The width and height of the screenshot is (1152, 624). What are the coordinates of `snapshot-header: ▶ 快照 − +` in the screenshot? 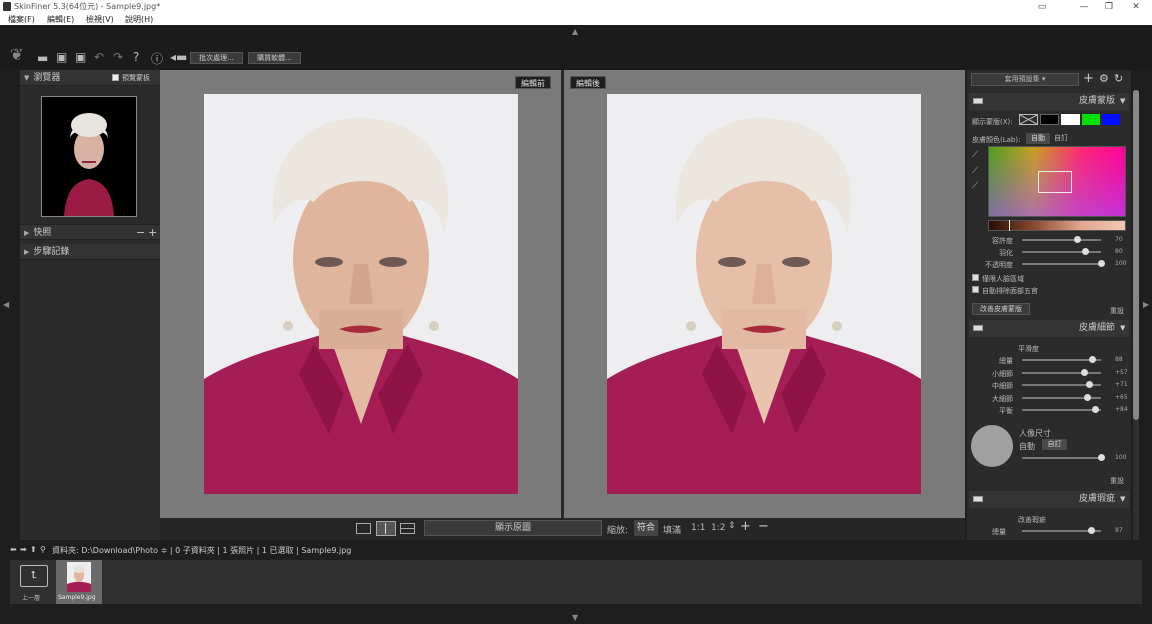 It's located at (90, 232).